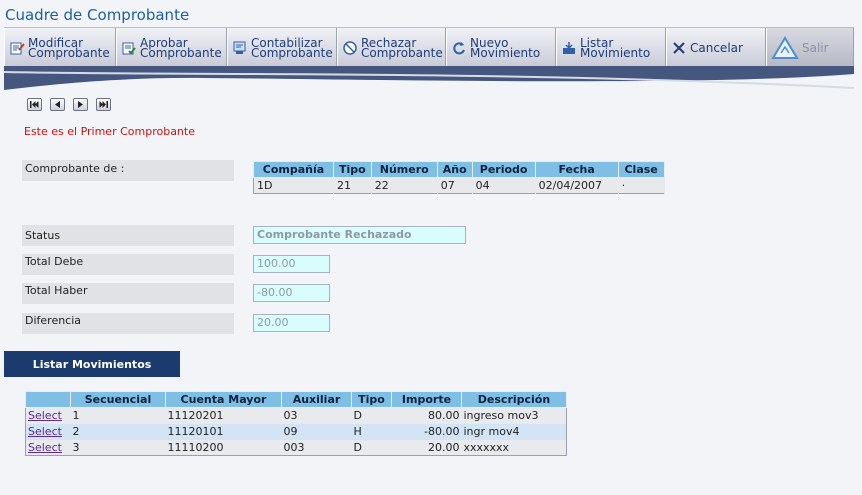 The image size is (862, 495). I want to click on cell-secuencial: 2, so click(118, 431).